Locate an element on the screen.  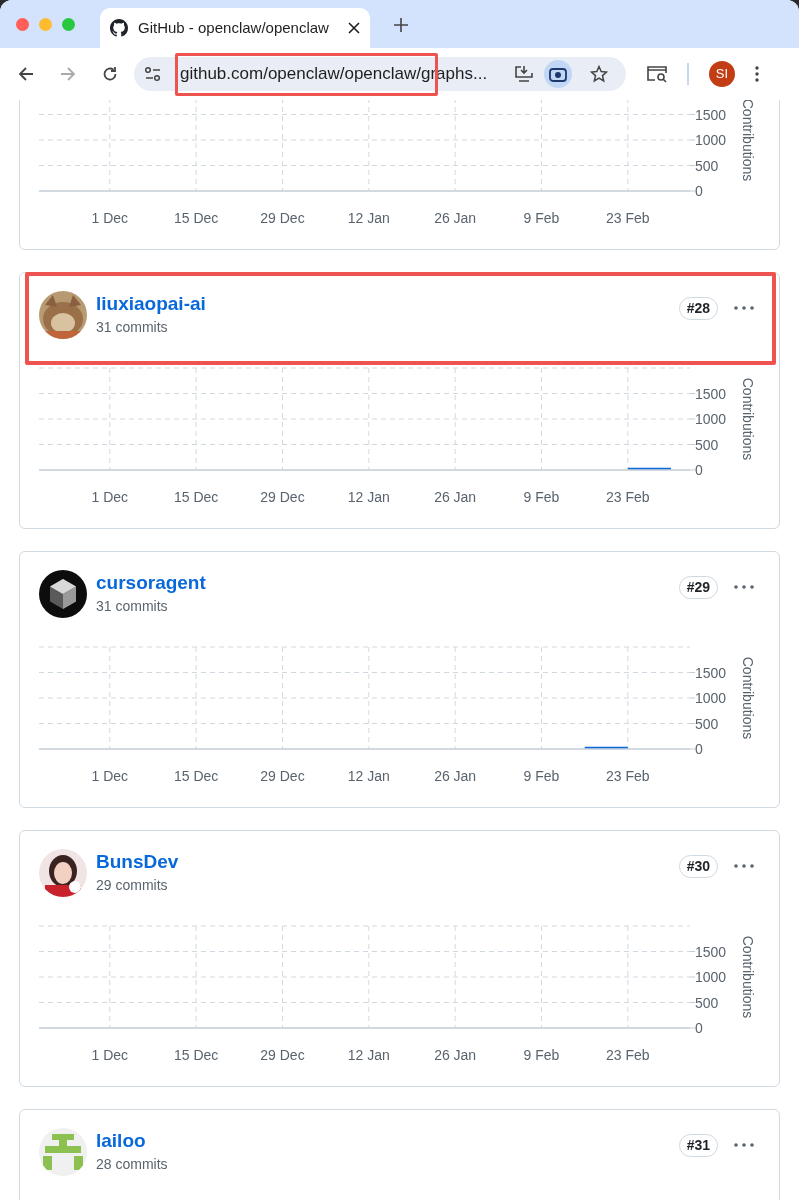
install-app-icon is located at coordinates (524, 74).